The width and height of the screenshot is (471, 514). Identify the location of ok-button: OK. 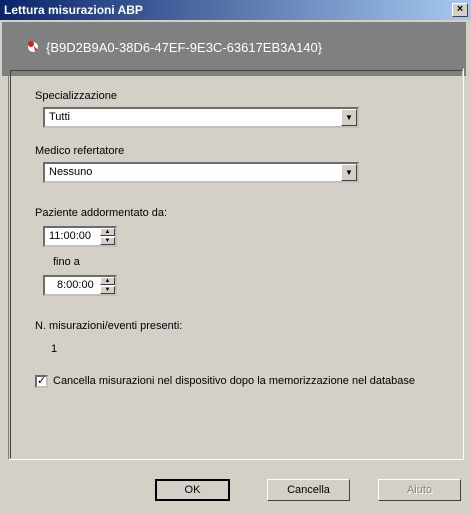
(192, 490).